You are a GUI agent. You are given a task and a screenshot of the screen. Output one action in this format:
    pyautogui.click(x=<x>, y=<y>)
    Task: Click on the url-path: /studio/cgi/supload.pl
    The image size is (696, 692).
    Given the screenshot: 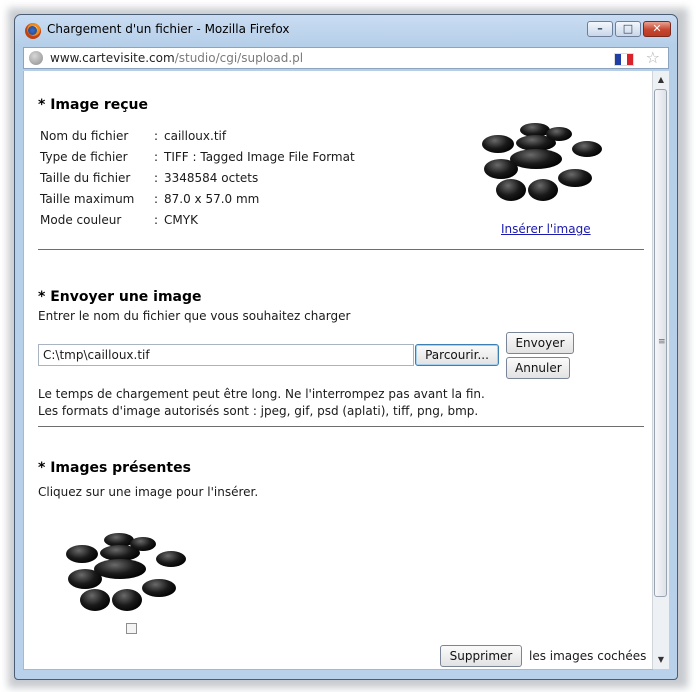 What is the action you would take?
    pyautogui.click(x=239, y=58)
    